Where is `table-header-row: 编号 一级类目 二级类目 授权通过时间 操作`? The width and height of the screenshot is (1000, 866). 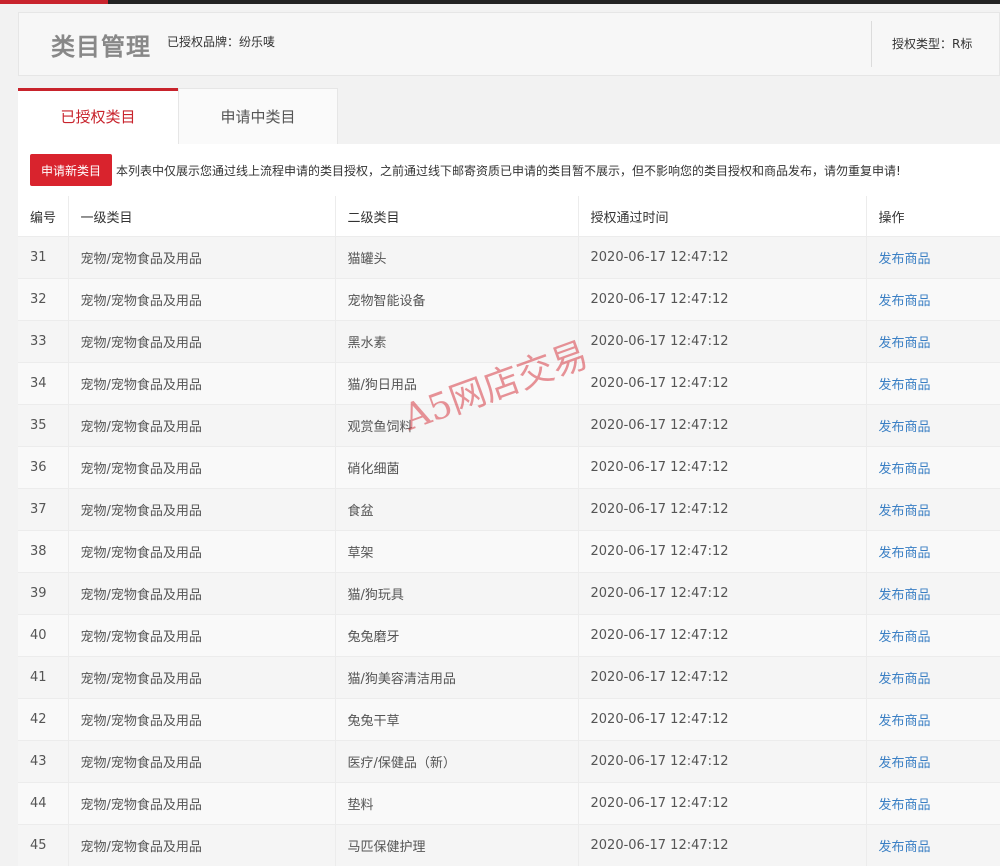
table-header-row: 编号 一级类目 二级类目 授权通过时间 操作 is located at coordinates (509, 216).